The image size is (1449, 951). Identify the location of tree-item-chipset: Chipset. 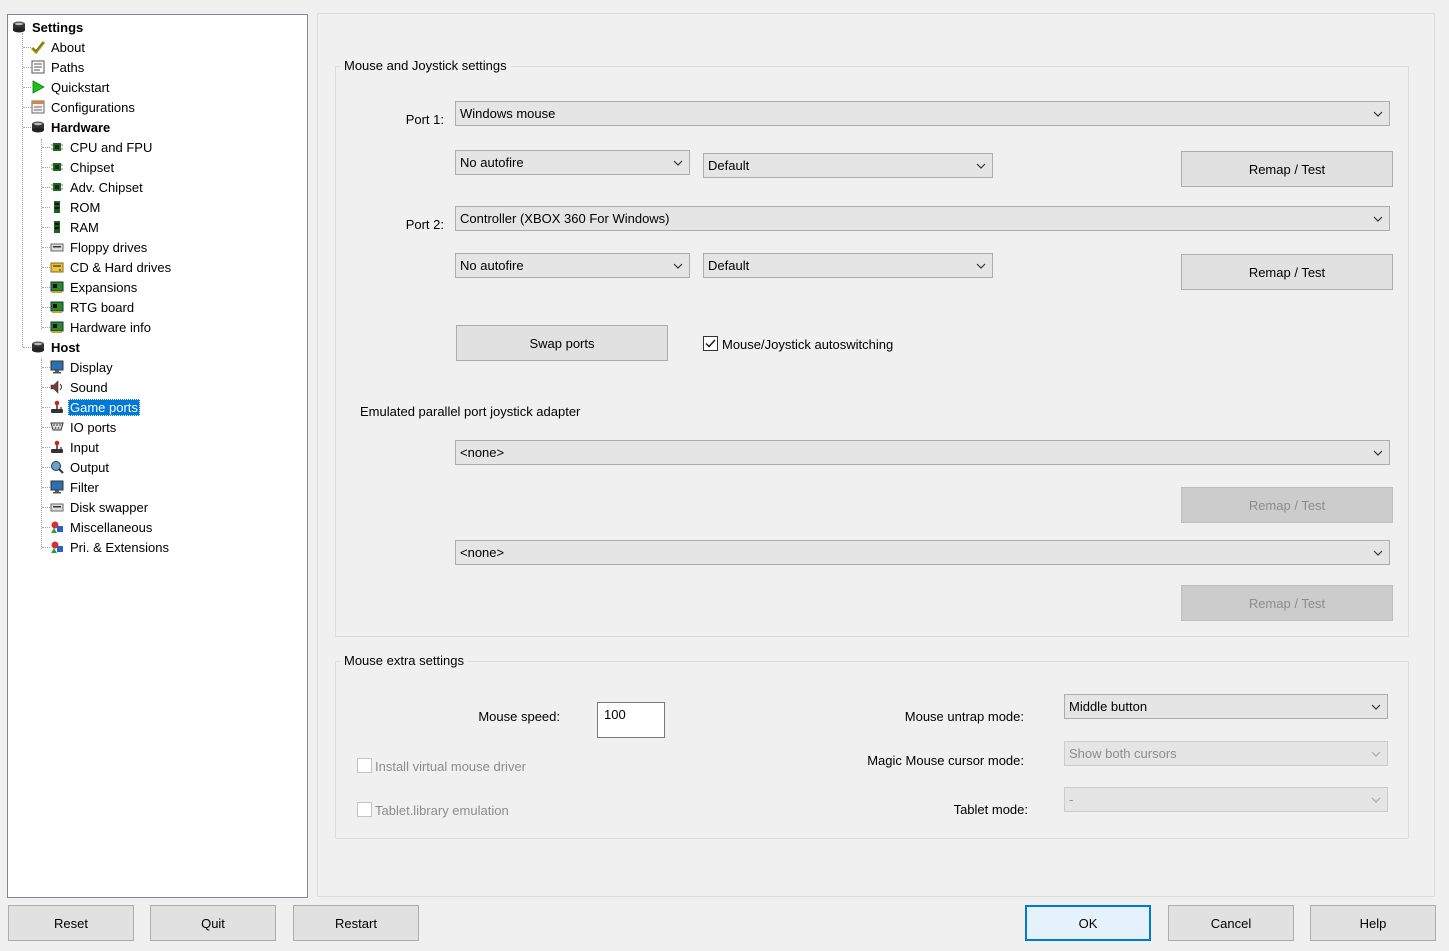
(82, 167).